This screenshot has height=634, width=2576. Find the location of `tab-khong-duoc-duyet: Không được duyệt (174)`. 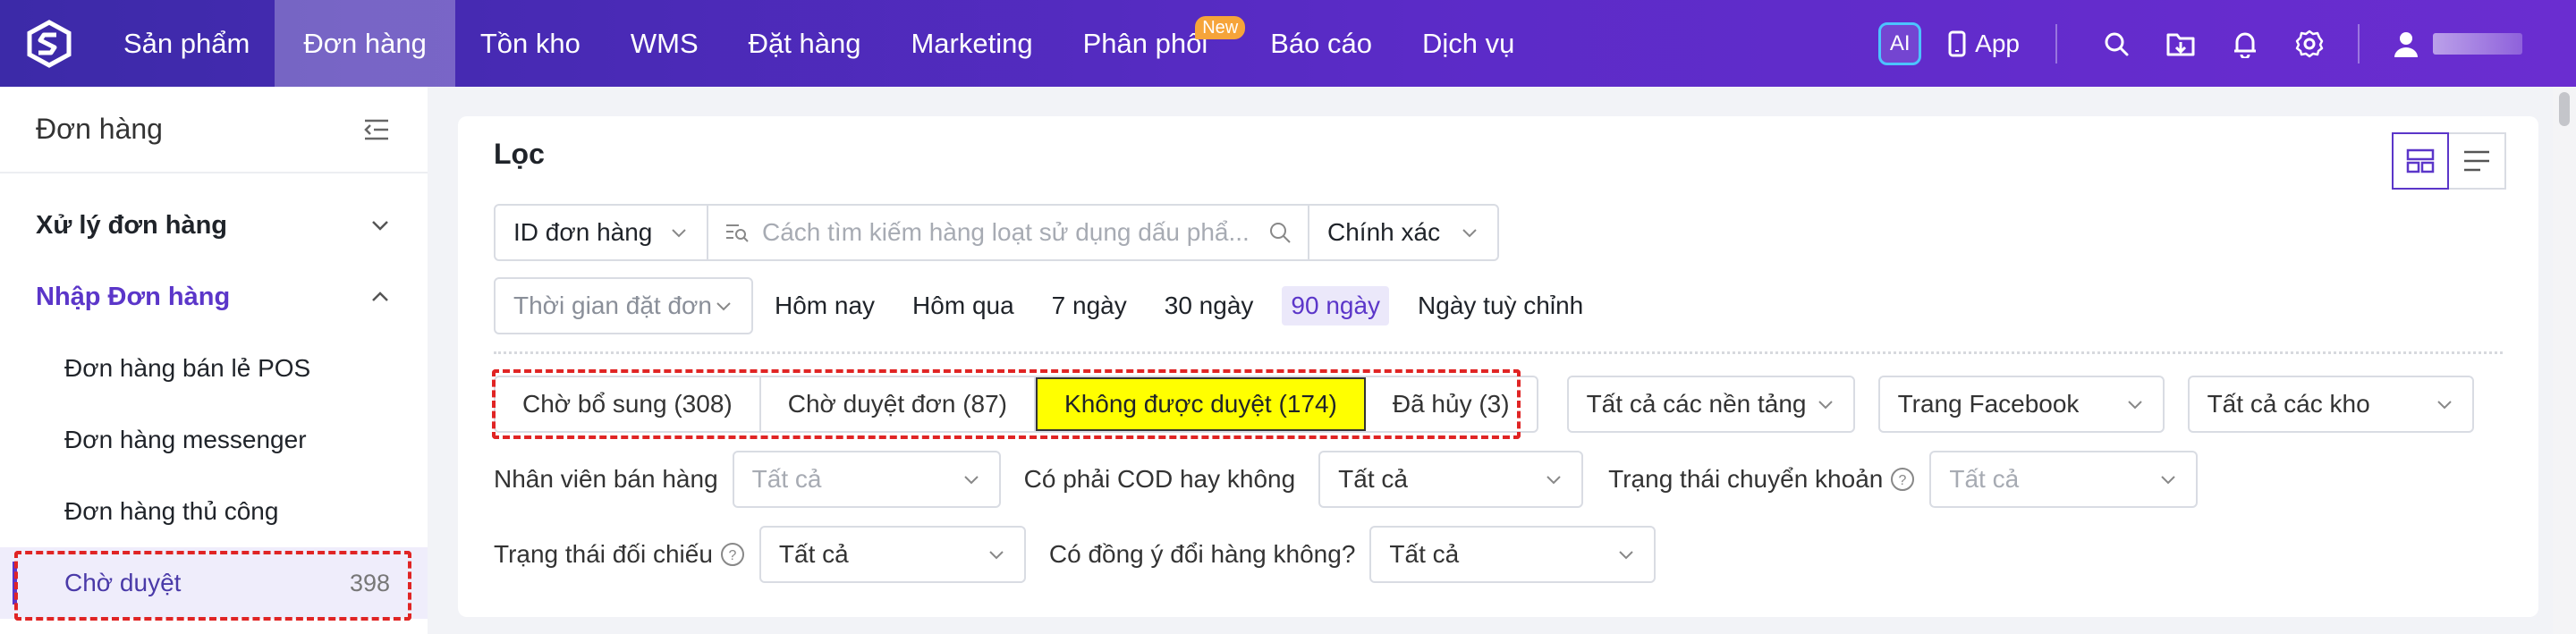

tab-khong-duoc-duyet: Không được duyệt (174) is located at coordinates (1201, 404).